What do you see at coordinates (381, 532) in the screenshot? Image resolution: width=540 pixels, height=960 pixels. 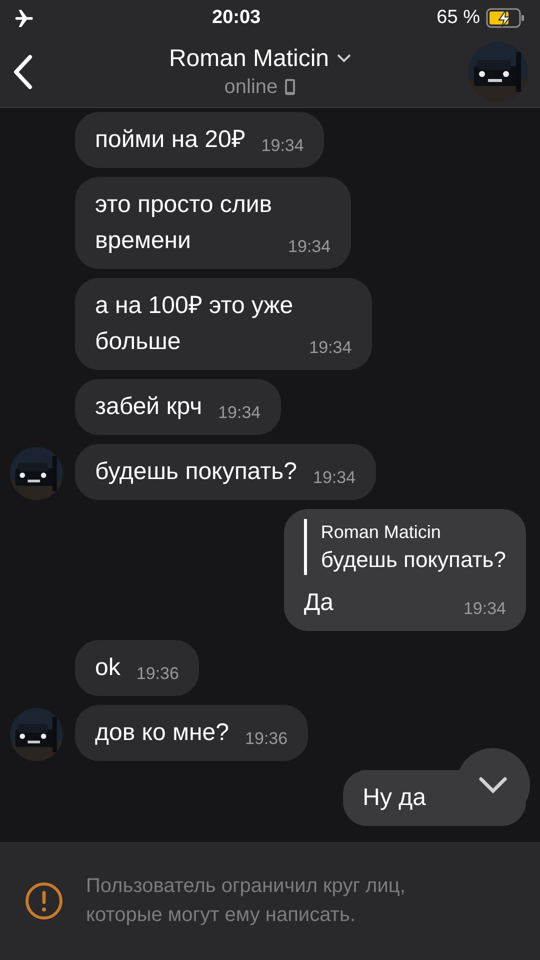 I see `quote-author: Roman Maticin` at bounding box center [381, 532].